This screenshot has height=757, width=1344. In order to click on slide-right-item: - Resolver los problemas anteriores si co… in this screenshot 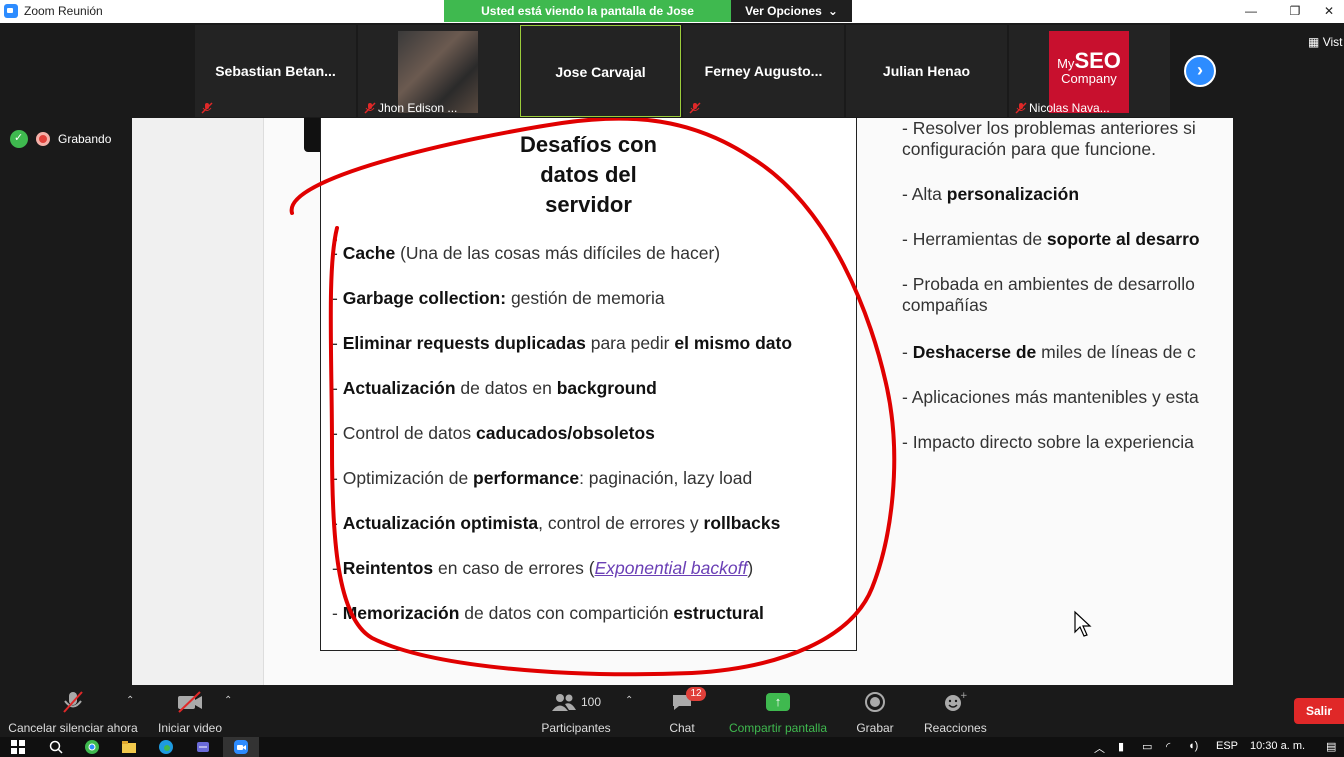, I will do `click(1049, 138)`.